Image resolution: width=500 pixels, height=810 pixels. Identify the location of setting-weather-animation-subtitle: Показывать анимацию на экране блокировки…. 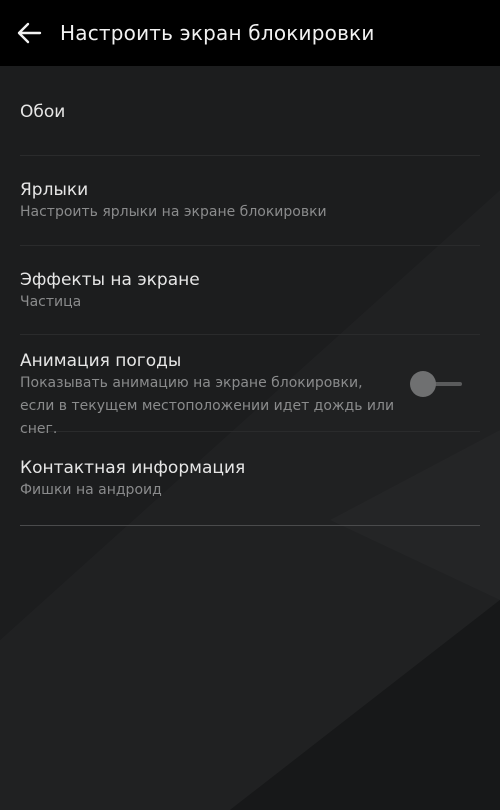
(207, 406).